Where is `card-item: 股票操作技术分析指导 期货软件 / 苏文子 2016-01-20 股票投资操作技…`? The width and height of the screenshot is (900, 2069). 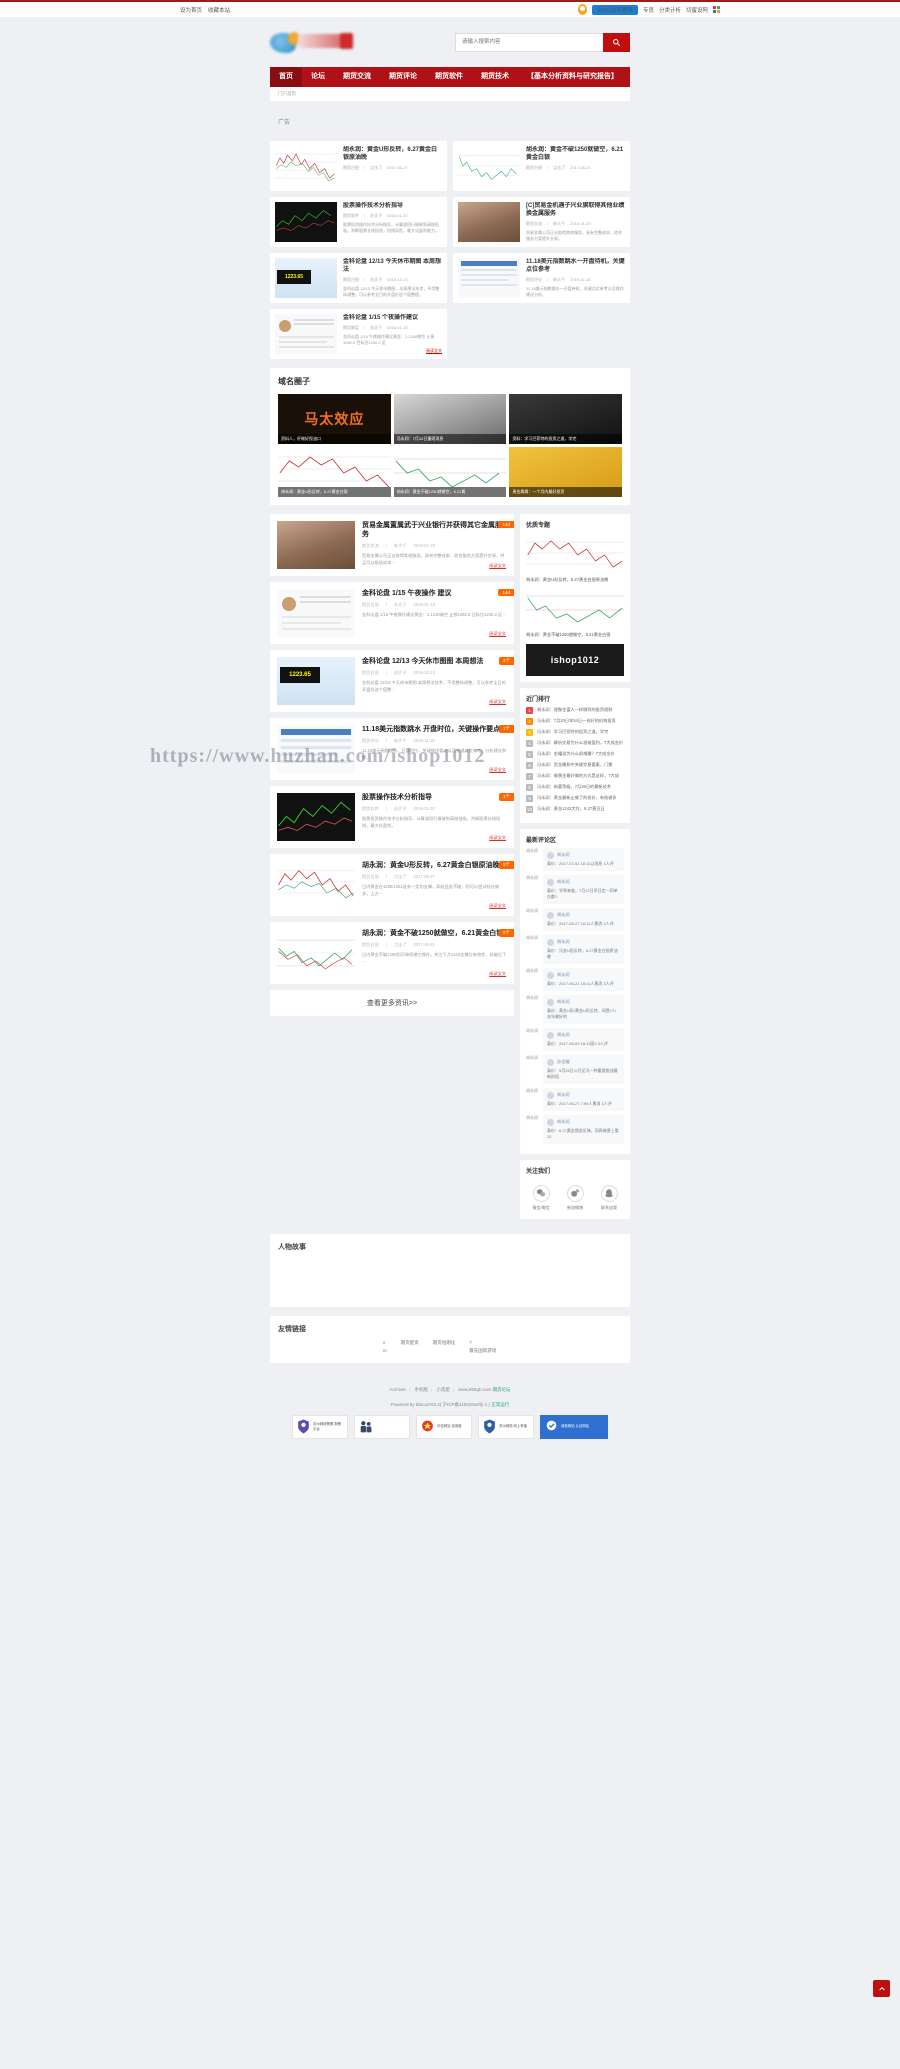 card-item: 股票操作技术分析指导 期货软件 / 苏文子 2016-01-20 股票投资操作技… is located at coordinates (358, 222).